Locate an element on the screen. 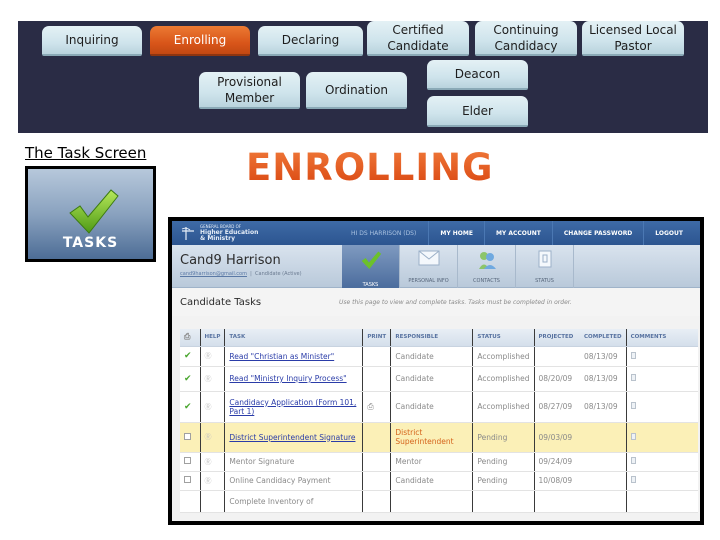  select-cell is located at coordinates (190, 462).